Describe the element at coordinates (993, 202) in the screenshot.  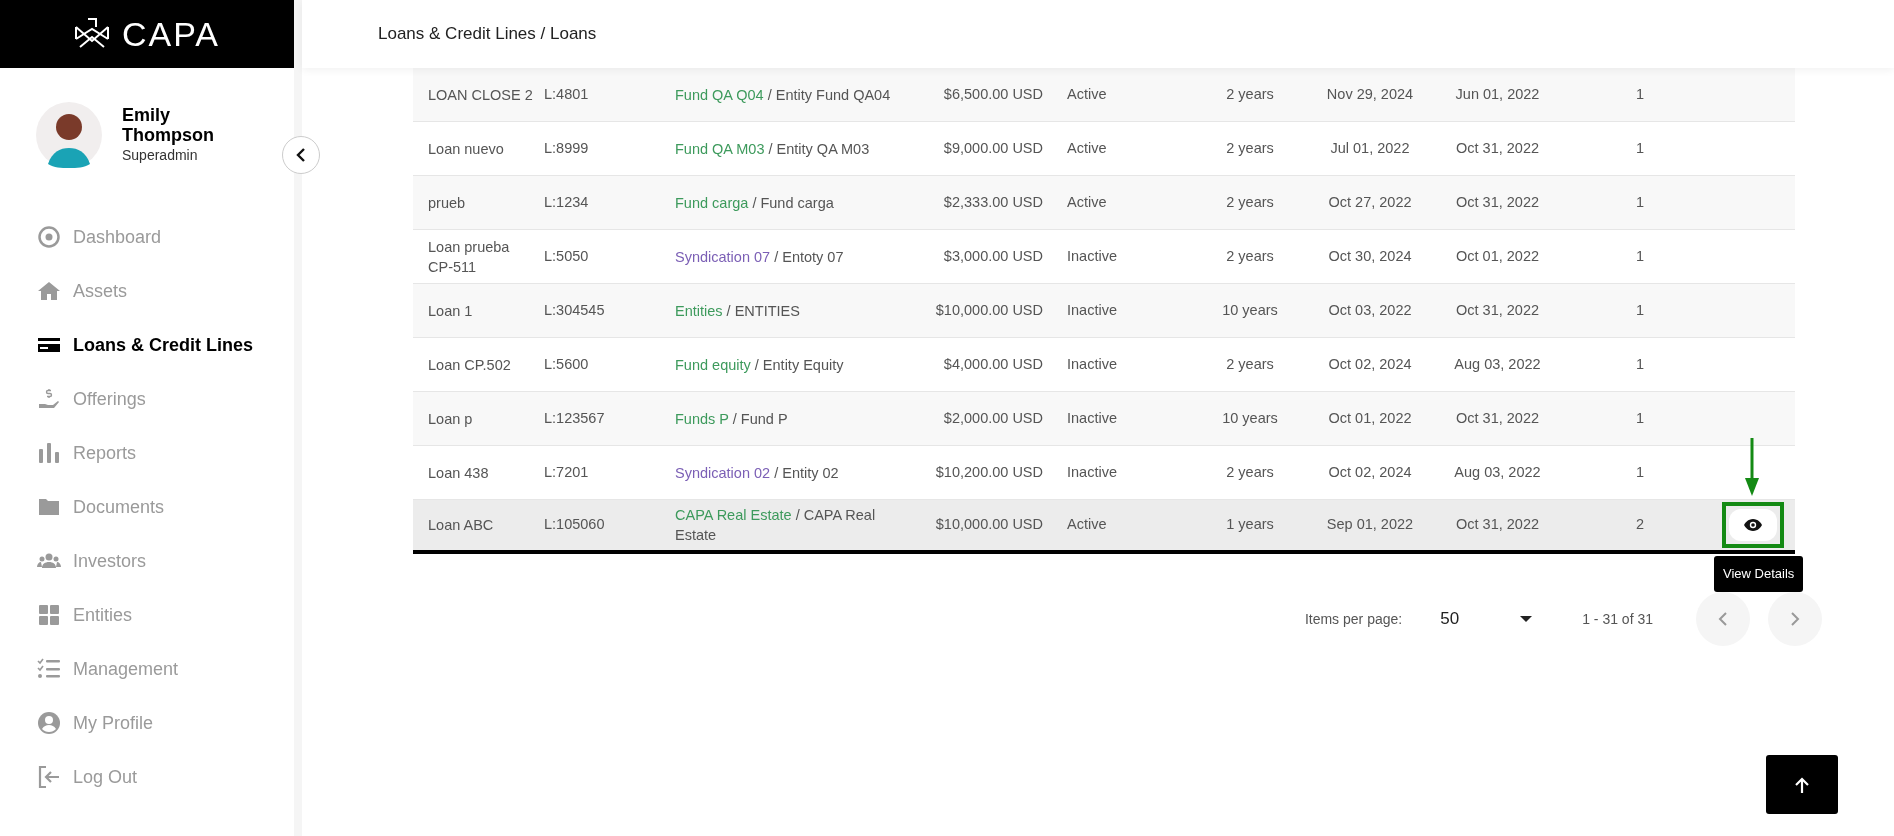
I see `table-cell-text: $2,333.00 USD` at that location.